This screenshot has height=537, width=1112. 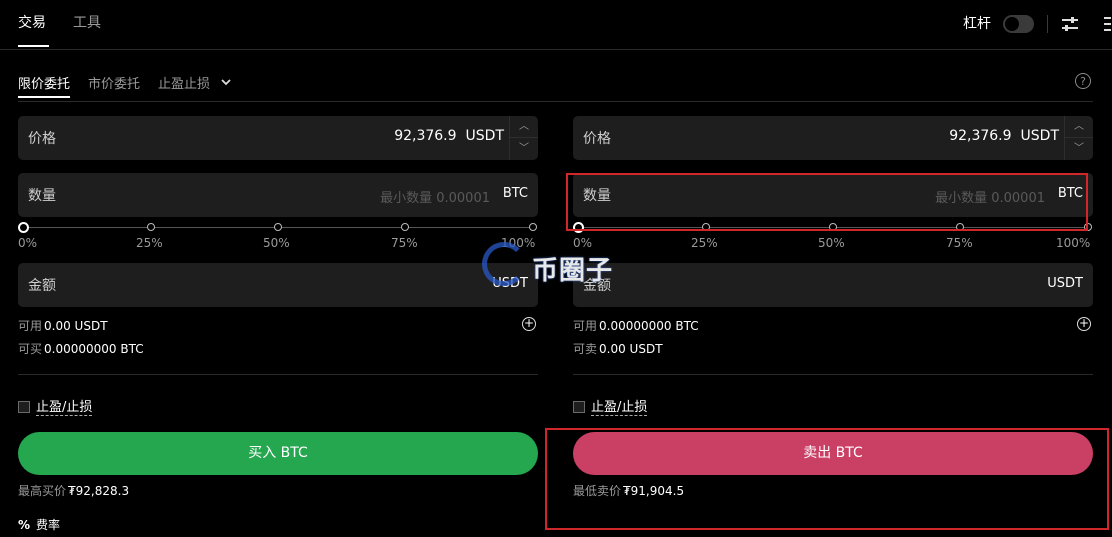 I want to click on avail-value: 0.00000000 BTC, so click(x=649, y=326).